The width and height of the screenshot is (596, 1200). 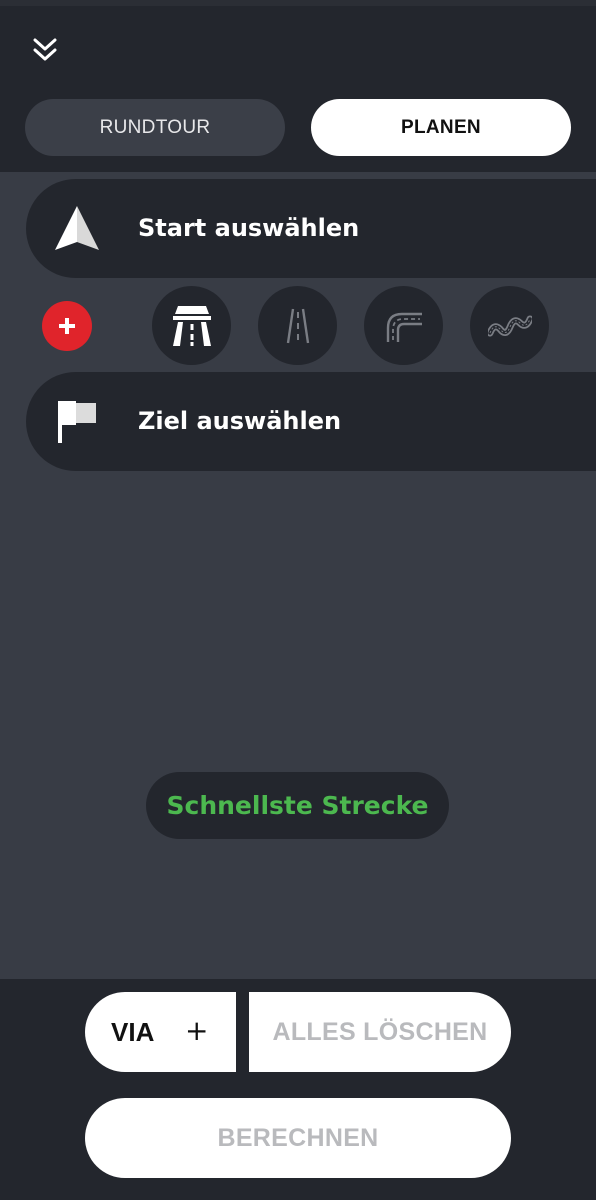 I want to click on tab-planen: PLANEN, so click(x=441, y=127).